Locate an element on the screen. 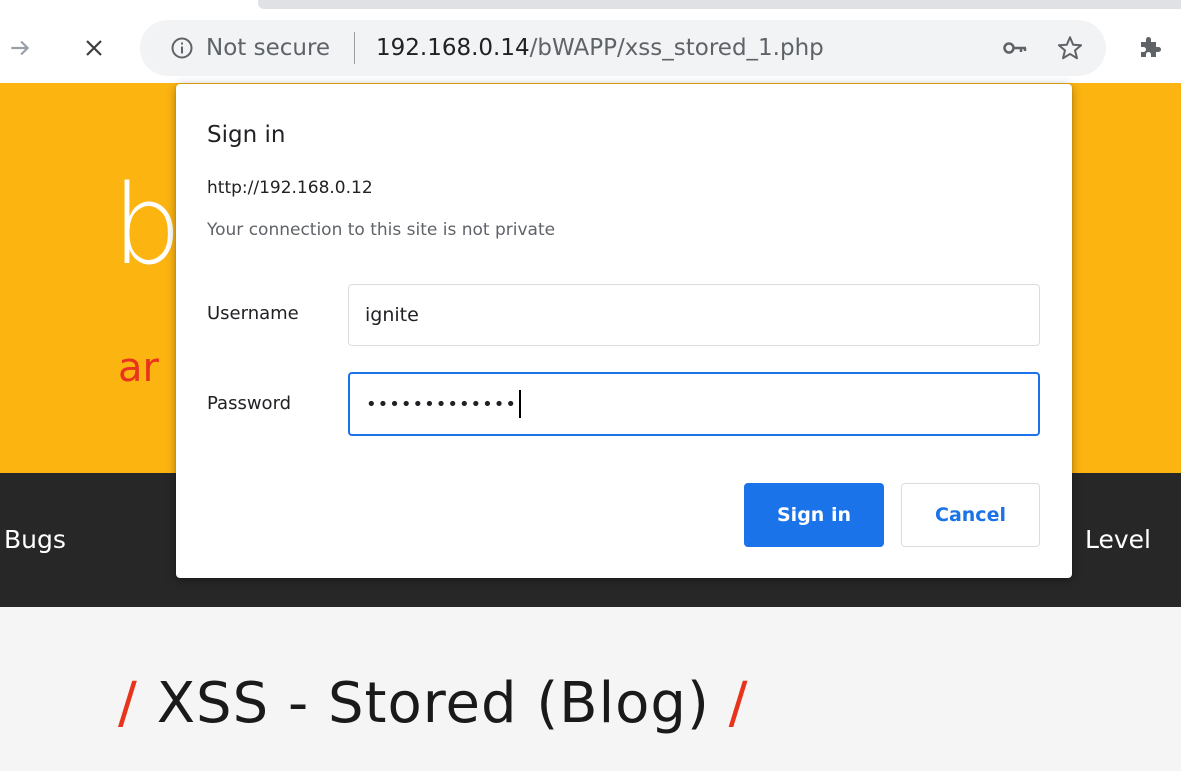 Image resolution: width=1181 pixels, height=771 pixels. url-text: 192.168.0.14/bWAPP/xss_stored_1.php is located at coordinates (600, 48).